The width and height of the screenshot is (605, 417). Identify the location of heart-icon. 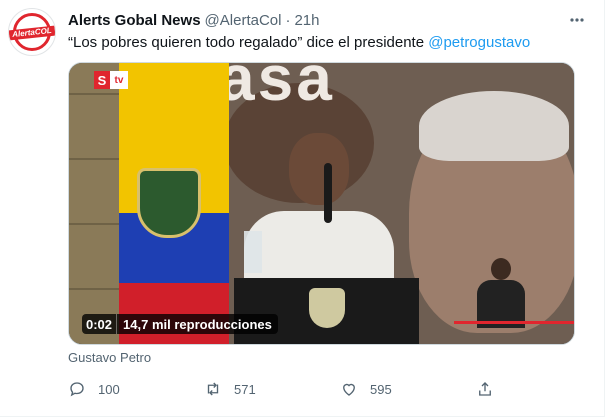
(349, 389).